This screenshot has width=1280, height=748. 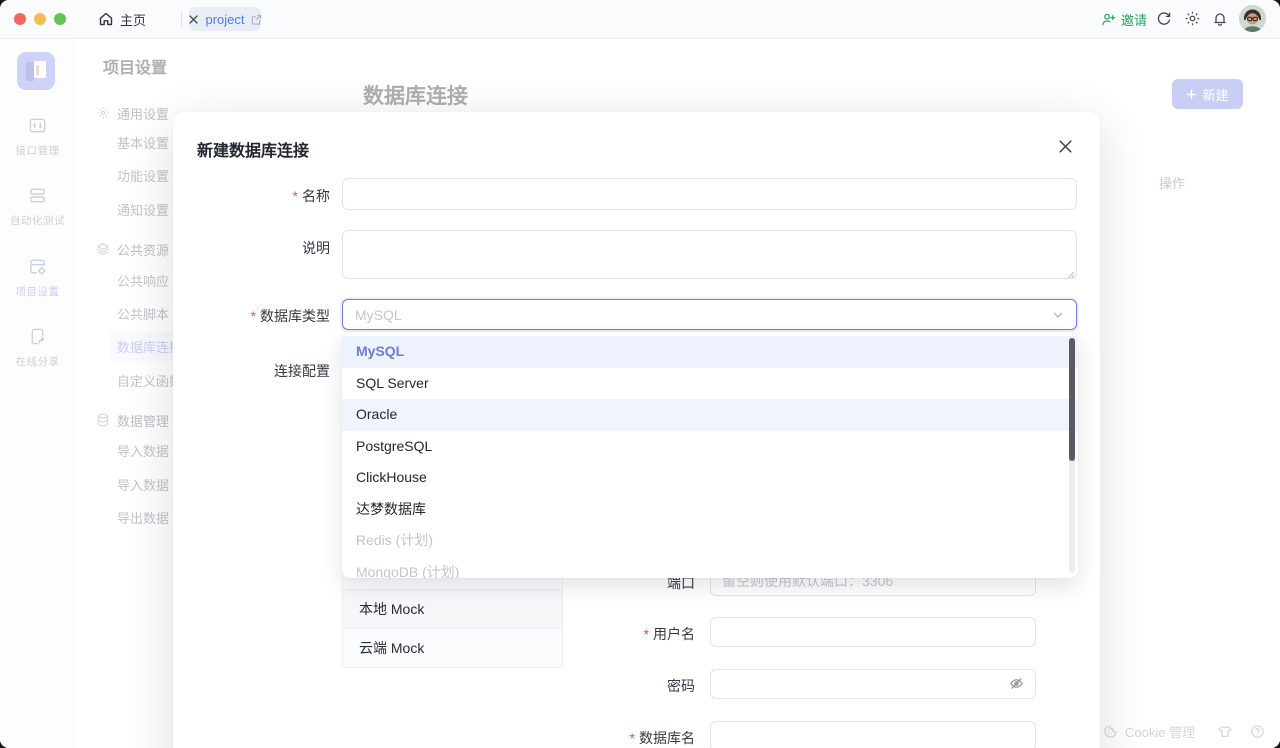 I want to click on name-label: * 名称, so click(x=311, y=196).